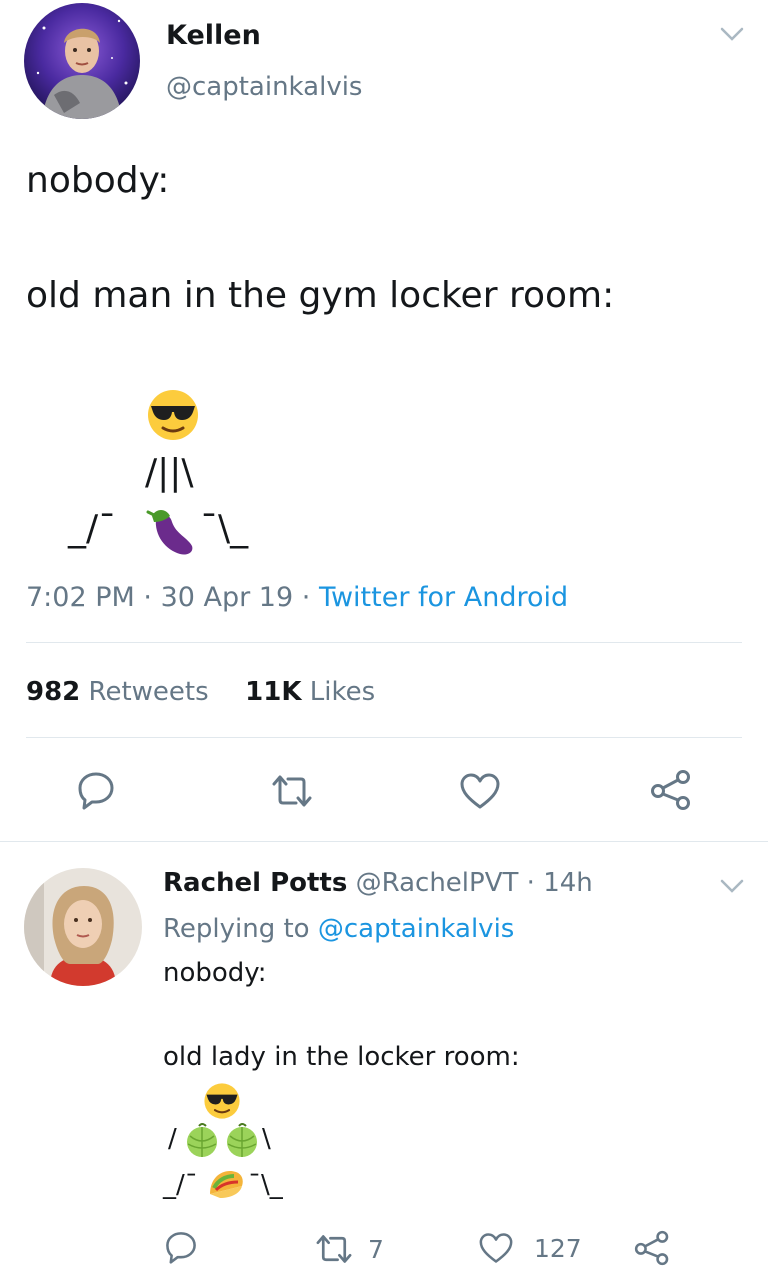 This screenshot has height=1280, width=768. I want to click on reply-button, so click(96, 790).